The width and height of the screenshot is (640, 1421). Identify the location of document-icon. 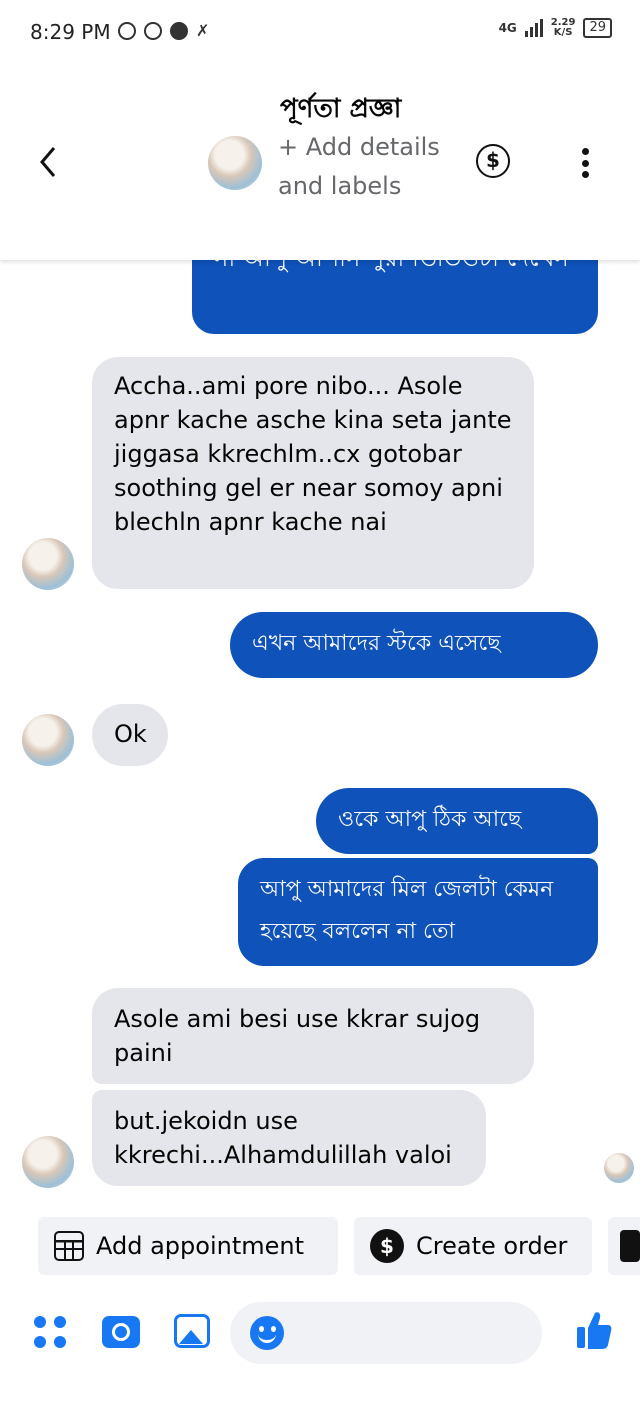
(630, 1246).